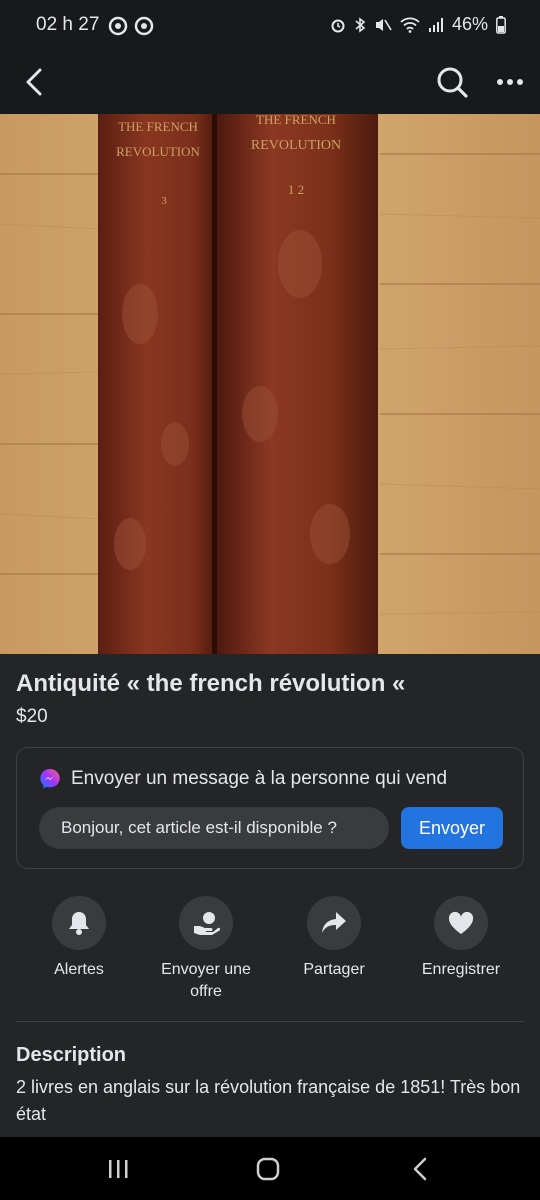  I want to click on status-right: 46%, so click(418, 24).